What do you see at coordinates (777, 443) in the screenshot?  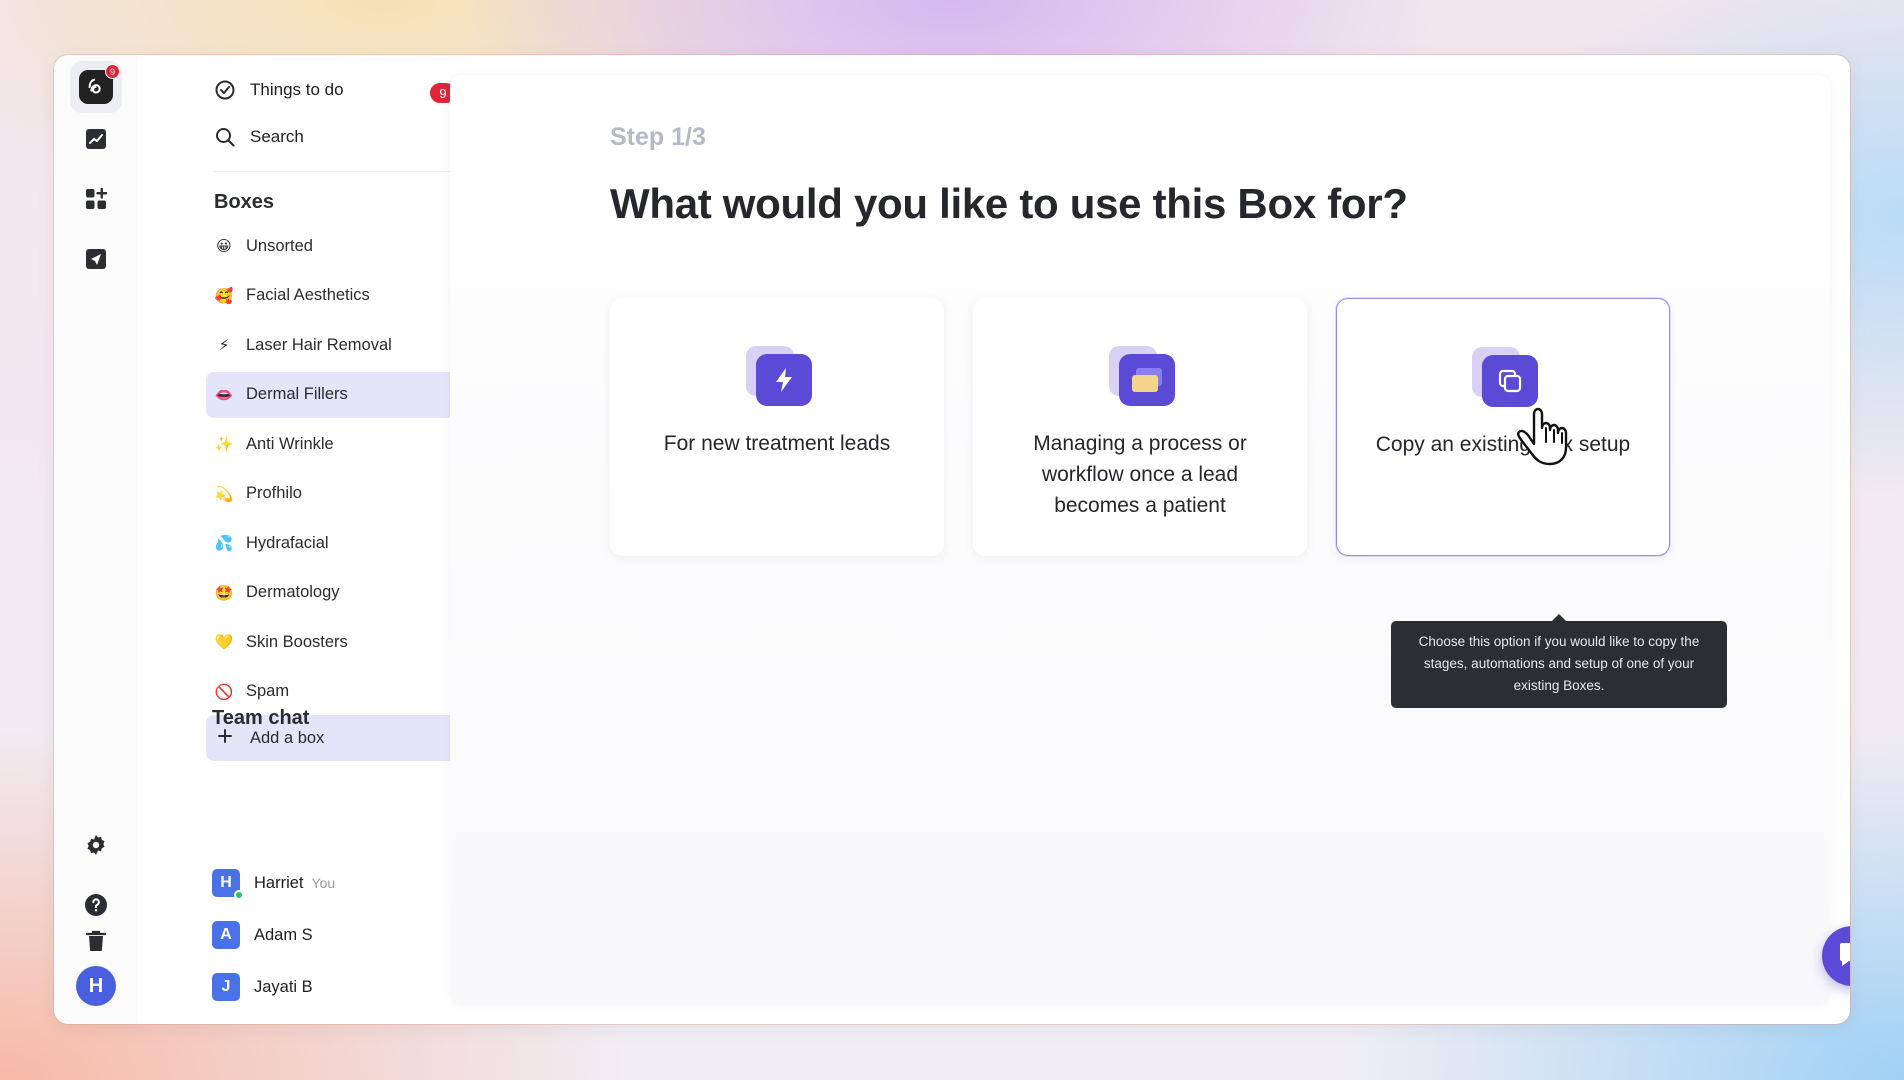 I see `option-card-text: For new treatment leads` at bounding box center [777, 443].